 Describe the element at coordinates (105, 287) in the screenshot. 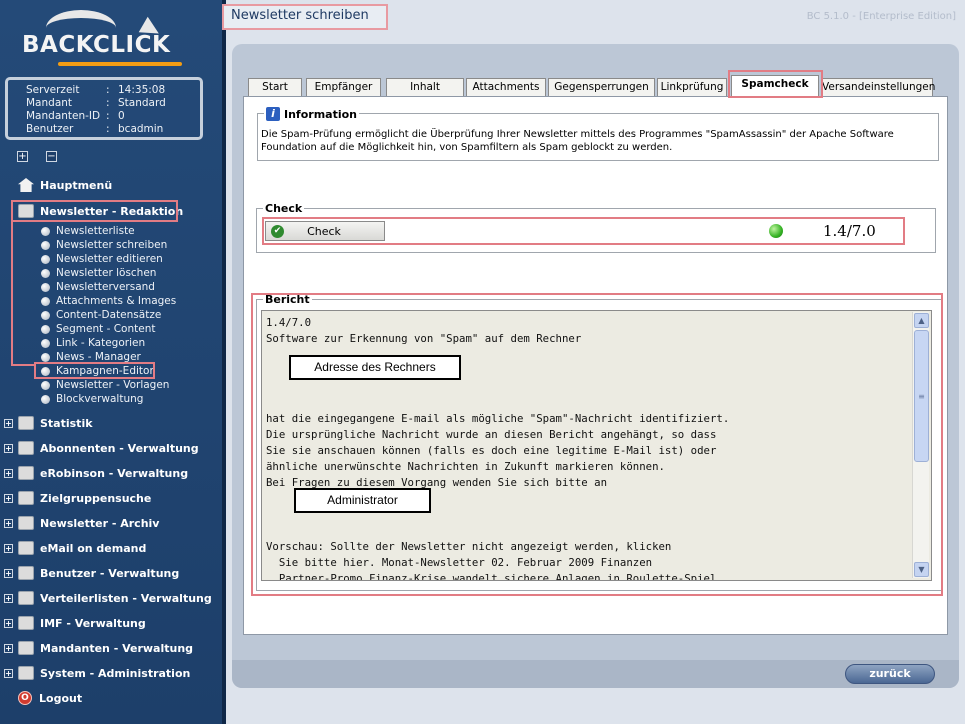

I see `sub-item-label: Newsletterversand` at that location.